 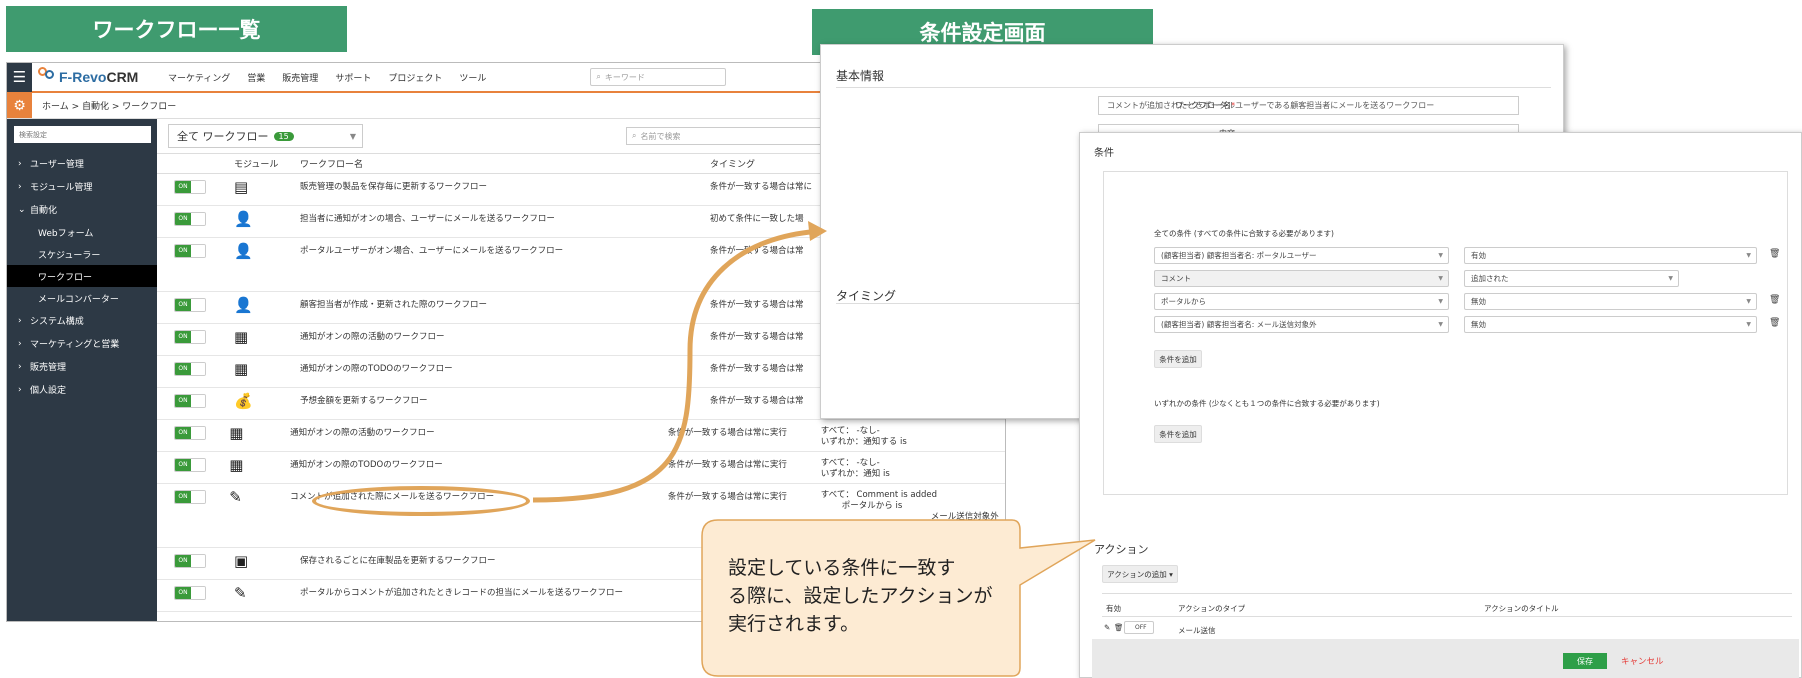 What do you see at coordinates (794, 624) in the screenshot?
I see `callout-line-3: 実行されます。` at bounding box center [794, 624].